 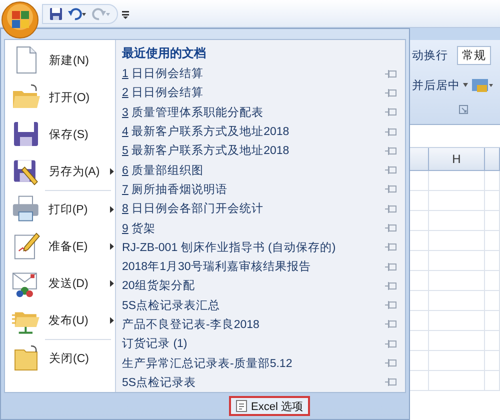 What do you see at coordinates (206, 150) in the screenshot?
I see `recent-document-item: 5 最新客户联系方式及地址2018` at bounding box center [206, 150].